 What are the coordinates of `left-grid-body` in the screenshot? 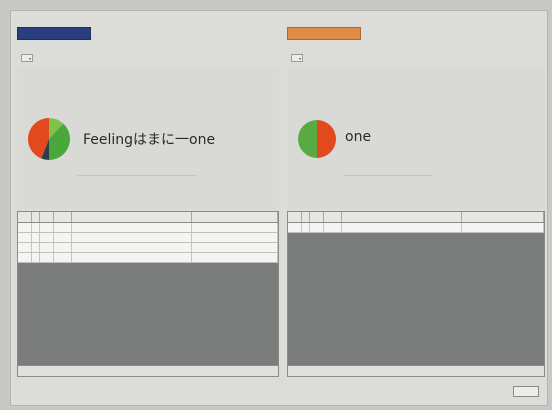 It's located at (148, 243).